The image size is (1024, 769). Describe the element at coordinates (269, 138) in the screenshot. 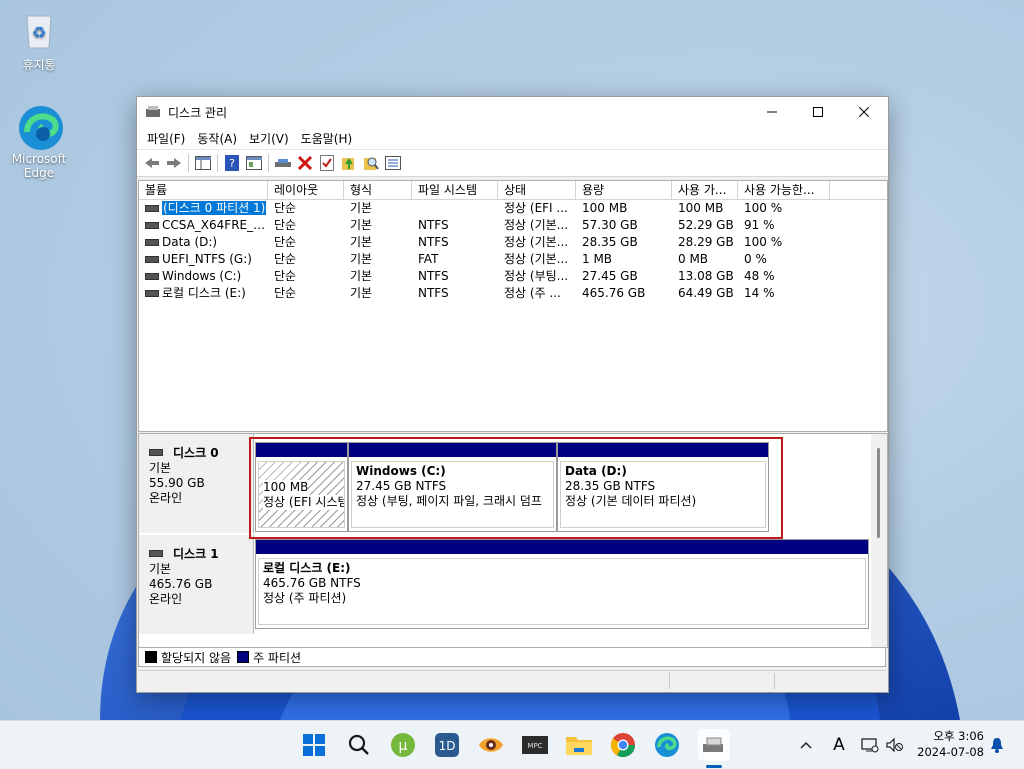

I see `menu-view: 보기(V)` at that location.